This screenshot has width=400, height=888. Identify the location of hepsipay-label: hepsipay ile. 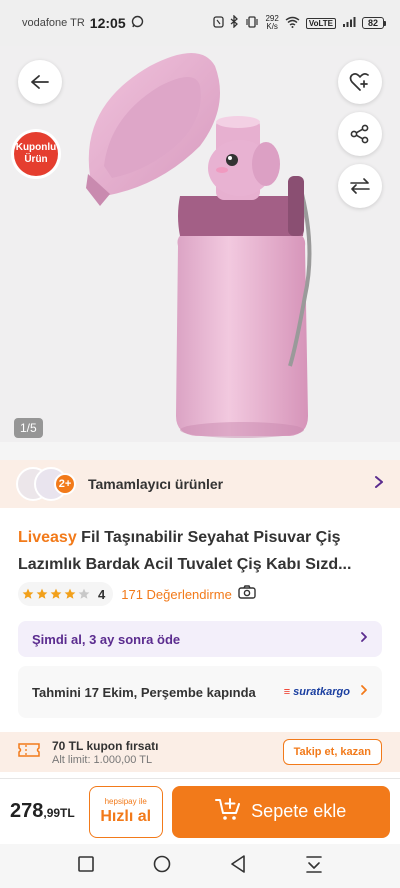
(125, 801).